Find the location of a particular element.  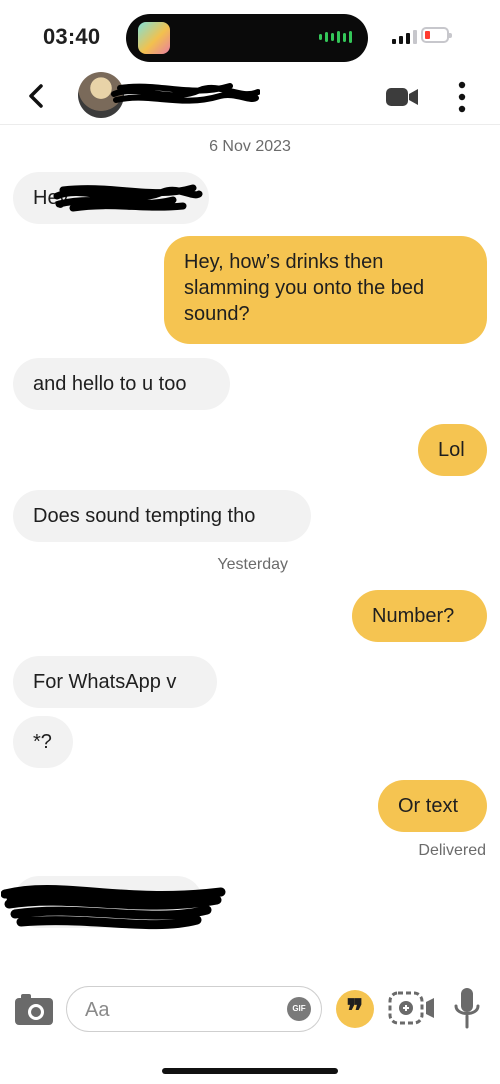

quote-icon: ❞ is located at coordinates (355, 1009).